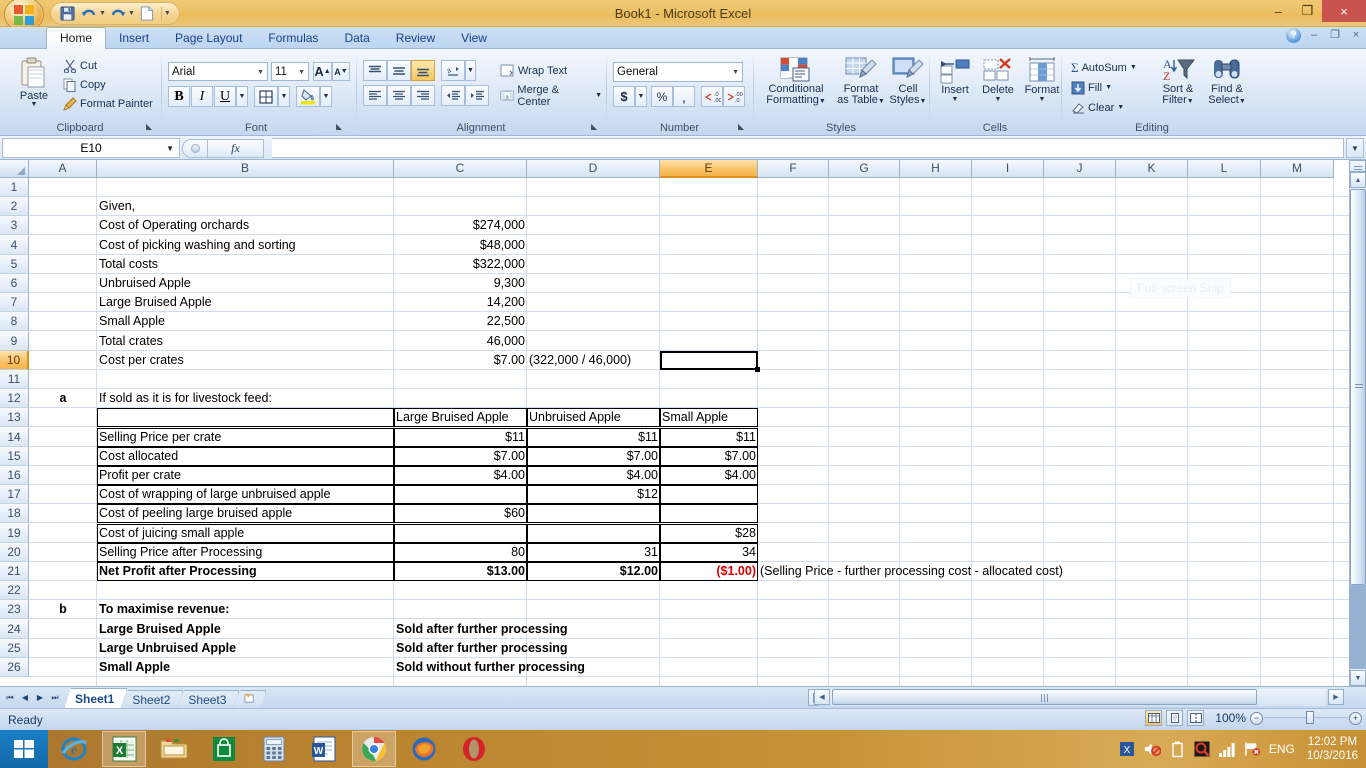 This screenshot has width=1366, height=768. Describe the element at coordinates (14, 341) in the screenshot. I see `row-header-9: 9` at that location.